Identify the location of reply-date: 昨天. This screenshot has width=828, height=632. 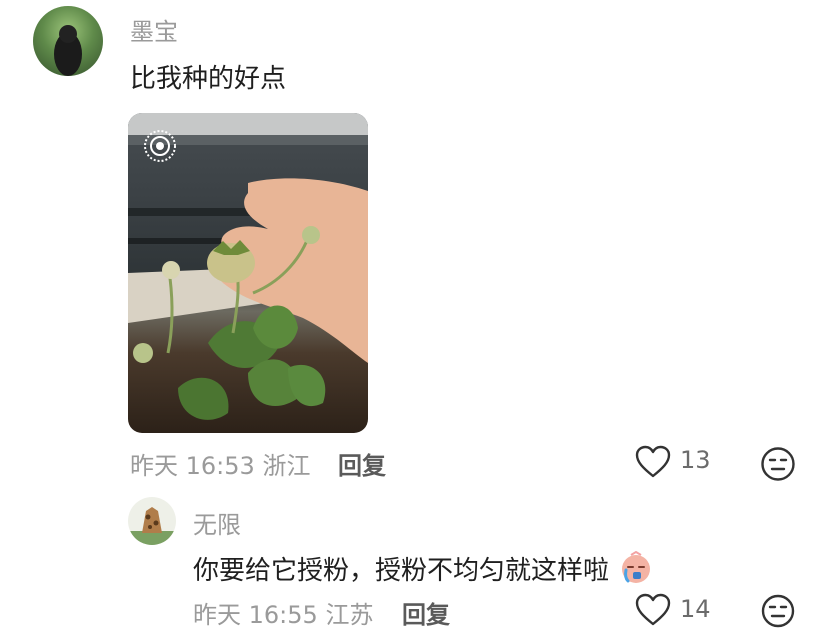
(217, 615).